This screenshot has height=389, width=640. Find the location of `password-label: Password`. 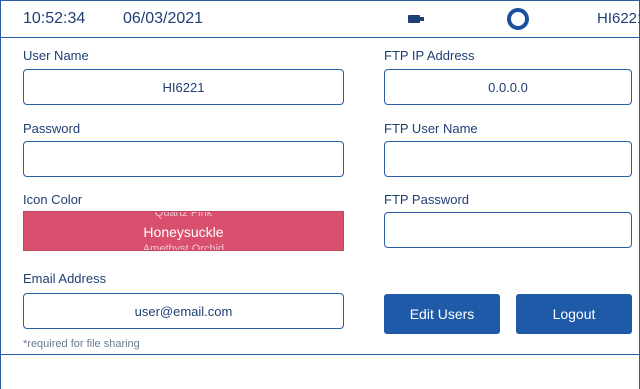

password-label: Password is located at coordinates (52, 128).